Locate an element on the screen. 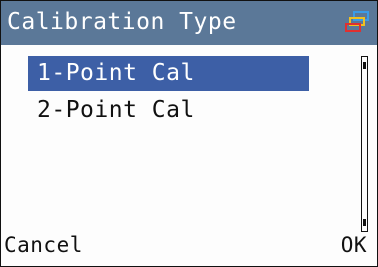  screen-title: Calibration Type is located at coordinates (122, 22).